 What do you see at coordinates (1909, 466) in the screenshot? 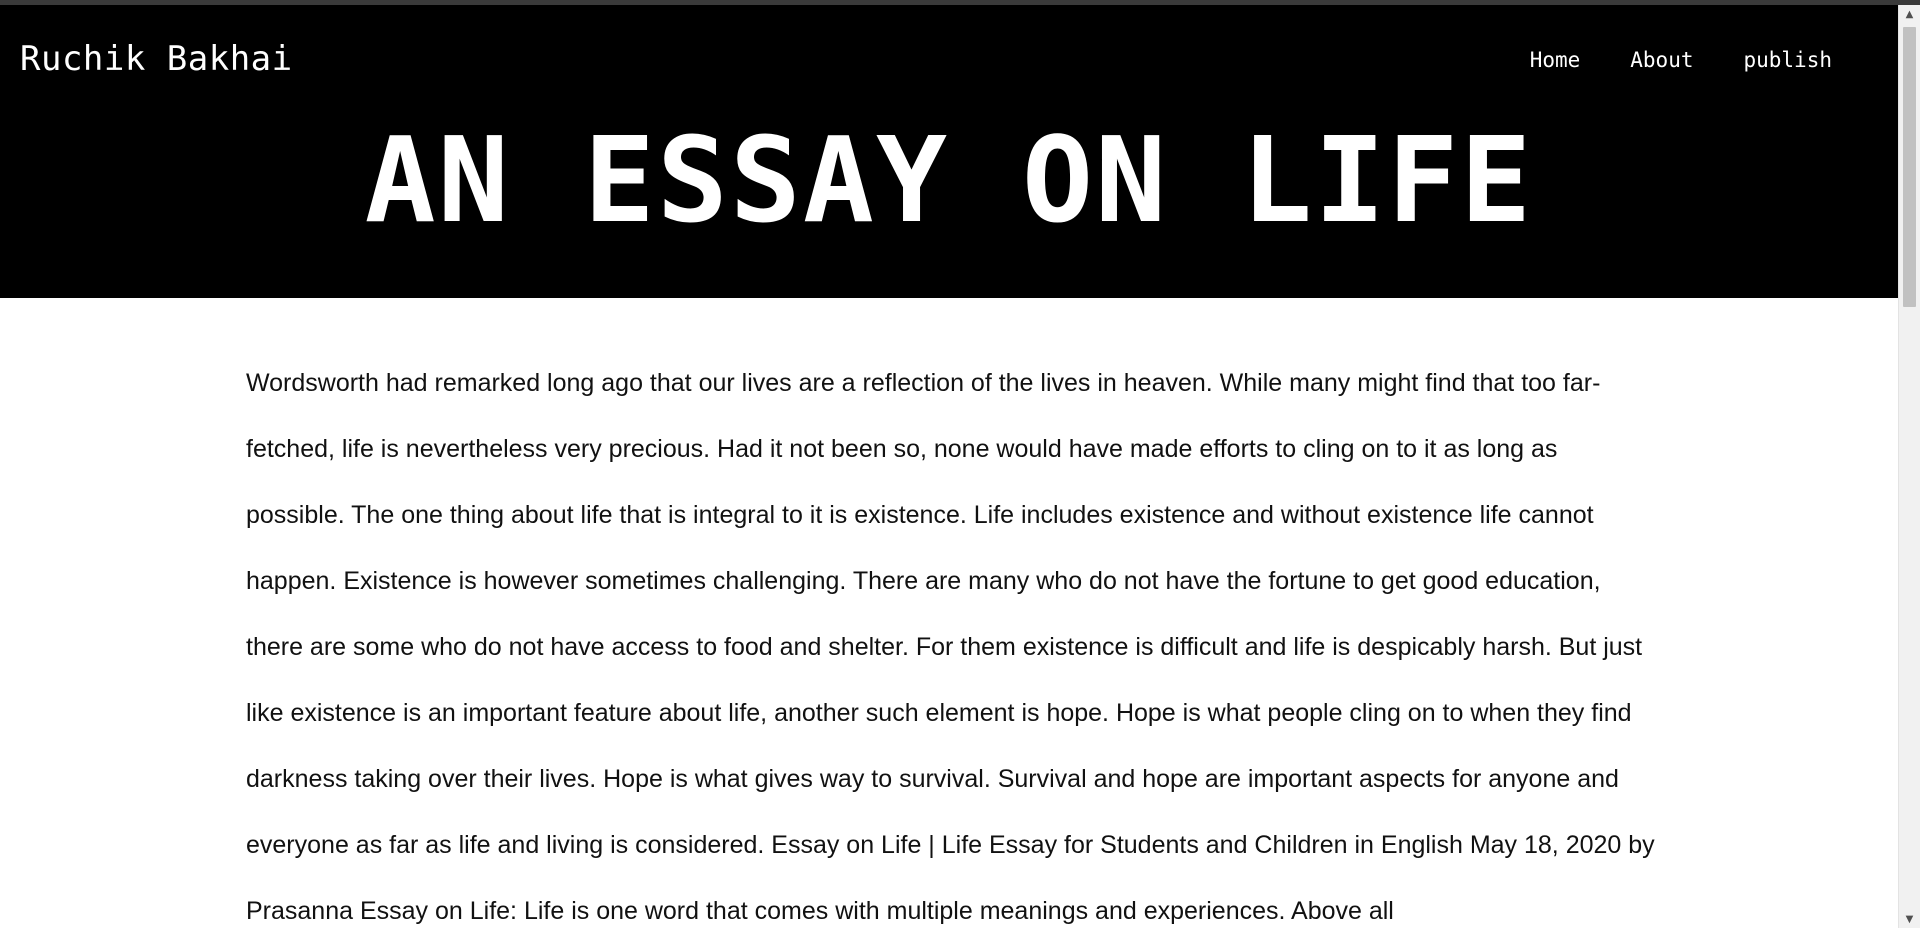
I see `vertical-scrollbar: ▲ ▼` at bounding box center [1909, 466].